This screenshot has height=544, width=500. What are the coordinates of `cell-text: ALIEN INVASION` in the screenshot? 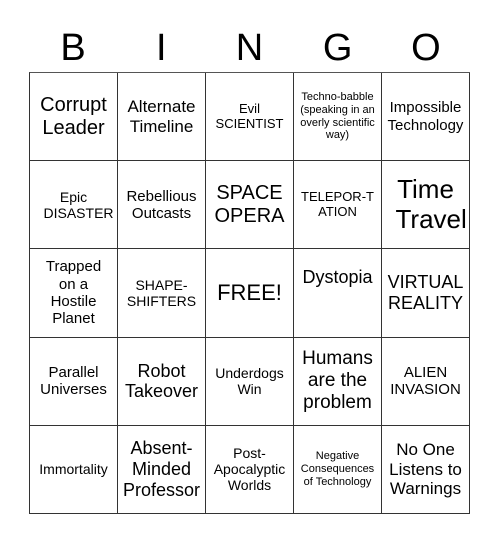 It's located at (425, 381).